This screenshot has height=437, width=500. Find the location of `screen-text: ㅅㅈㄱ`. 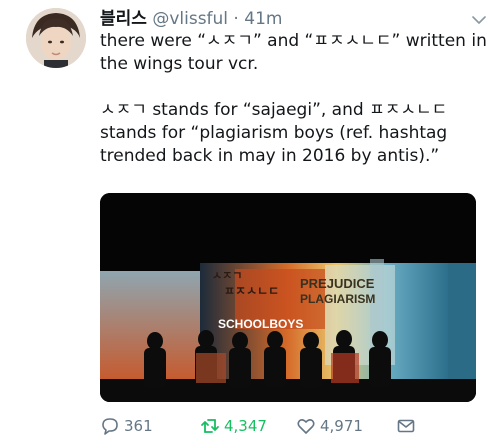

screen-text: ㅅㅈㄱ is located at coordinates (227, 276).